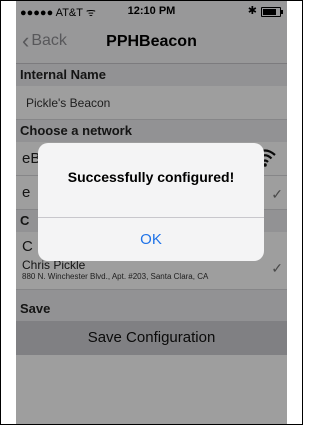 The image size is (320, 425). What do you see at coordinates (151, 239) in the screenshot?
I see `ok-button: OK` at bounding box center [151, 239].